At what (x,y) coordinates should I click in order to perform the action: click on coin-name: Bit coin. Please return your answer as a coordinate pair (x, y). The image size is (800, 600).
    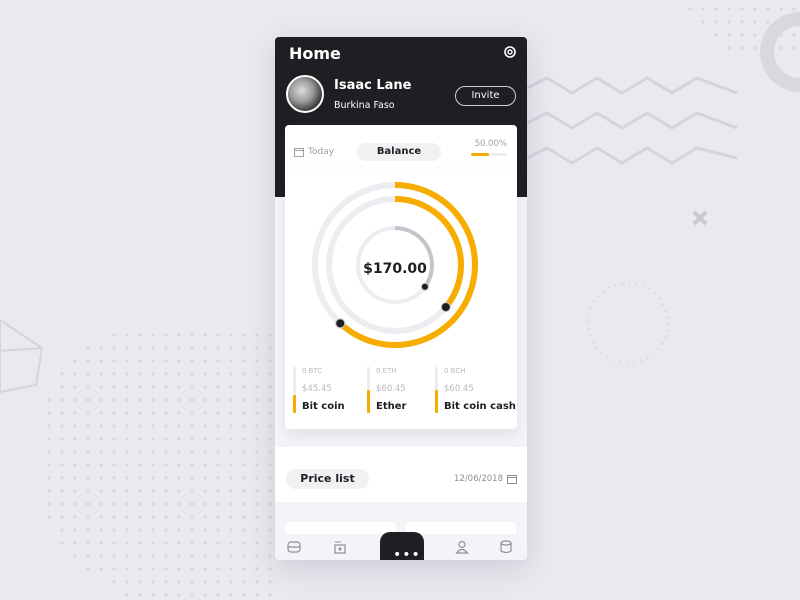
    Looking at the image, I should click on (323, 406).